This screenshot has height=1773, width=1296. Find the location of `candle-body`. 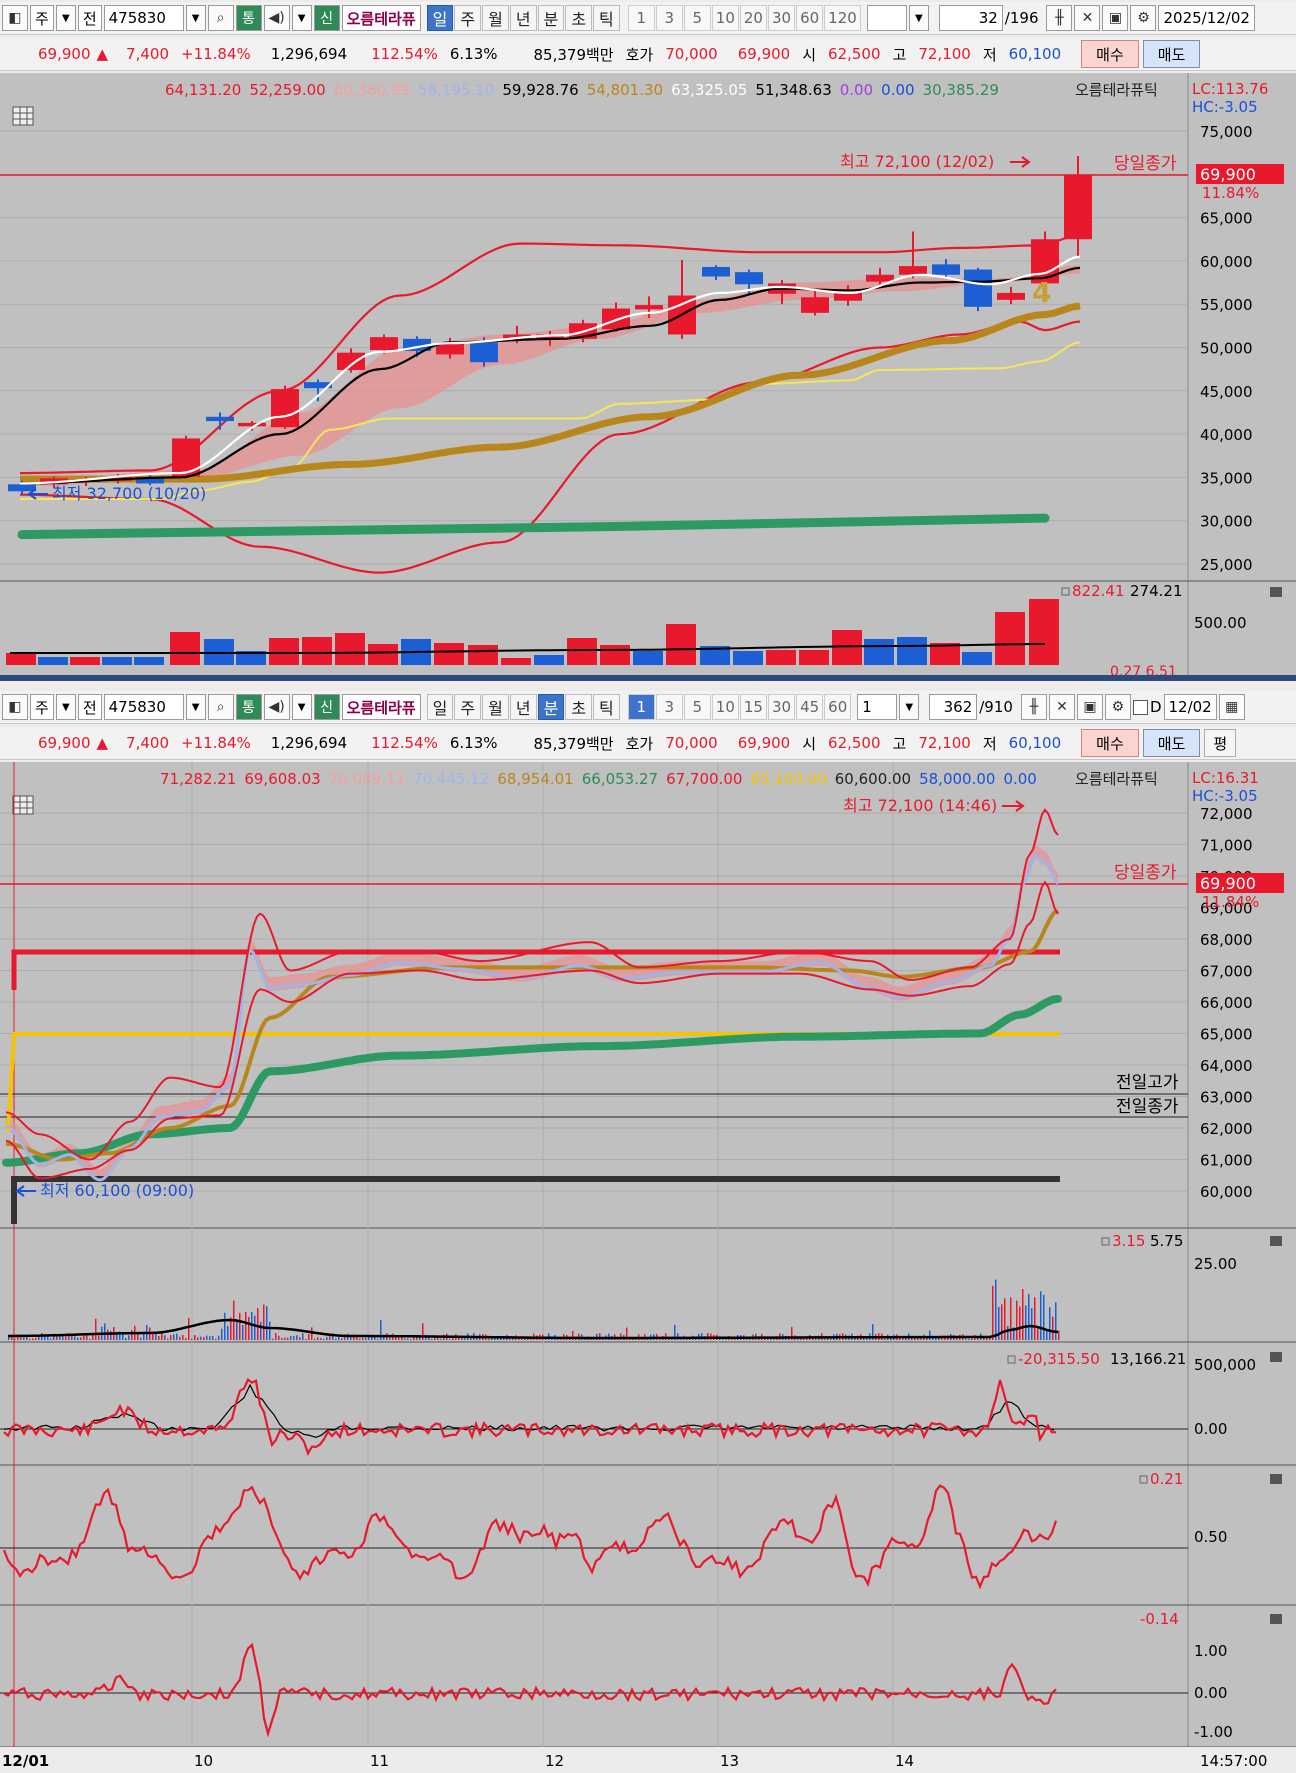

candle-body is located at coordinates (1011, 296).